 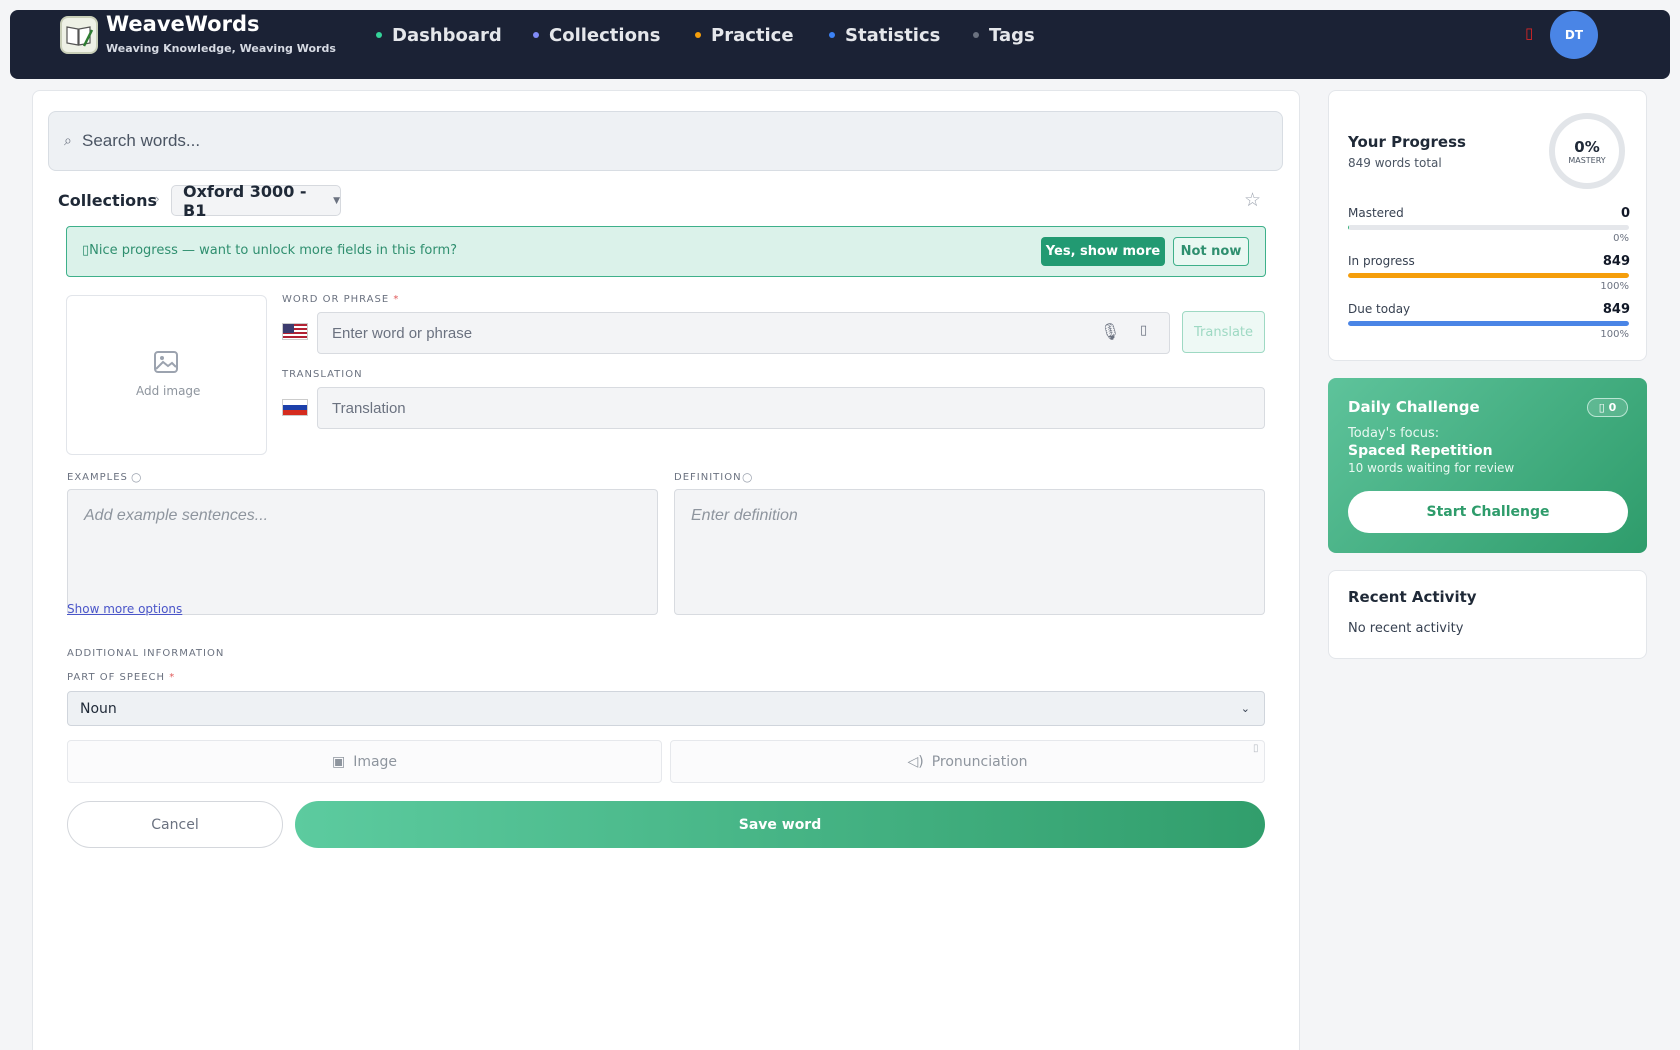 I want to click on mastery-ring: 0% MASTERY, so click(x=1587, y=151).